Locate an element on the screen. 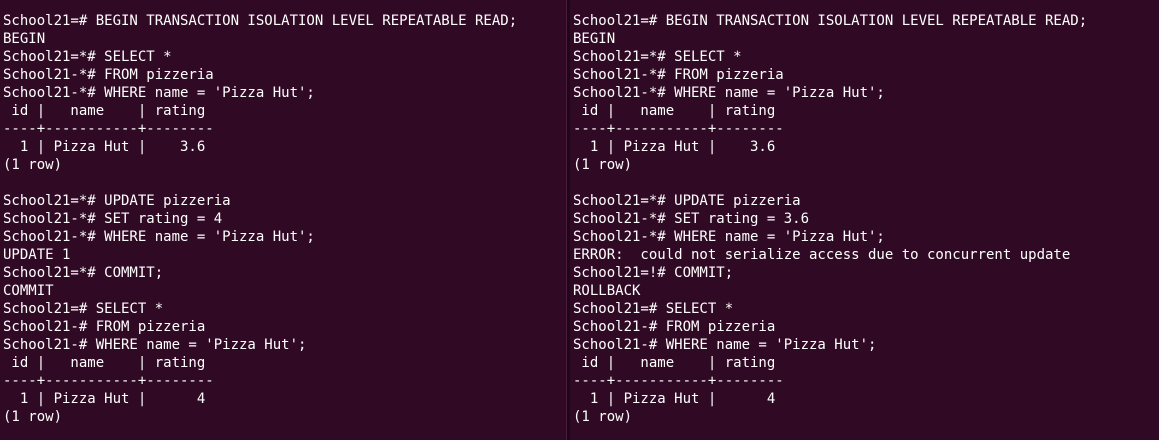  terminal-line: COMMIT is located at coordinates (28, 291).